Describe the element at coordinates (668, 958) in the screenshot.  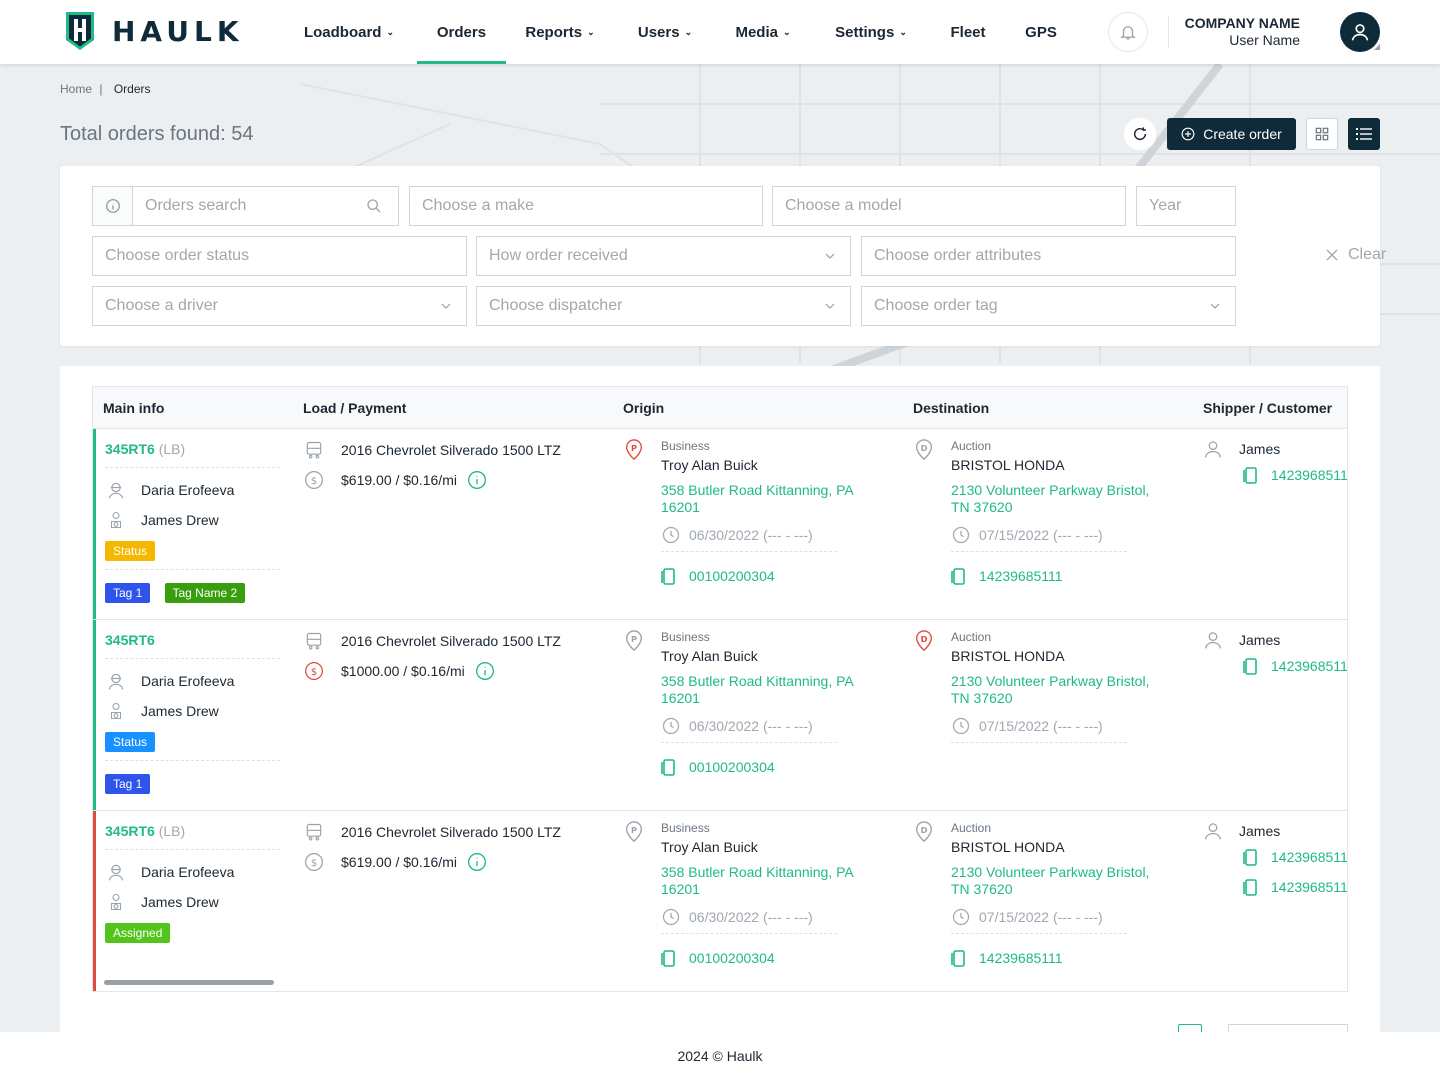
I see `phone-icon` at that location.